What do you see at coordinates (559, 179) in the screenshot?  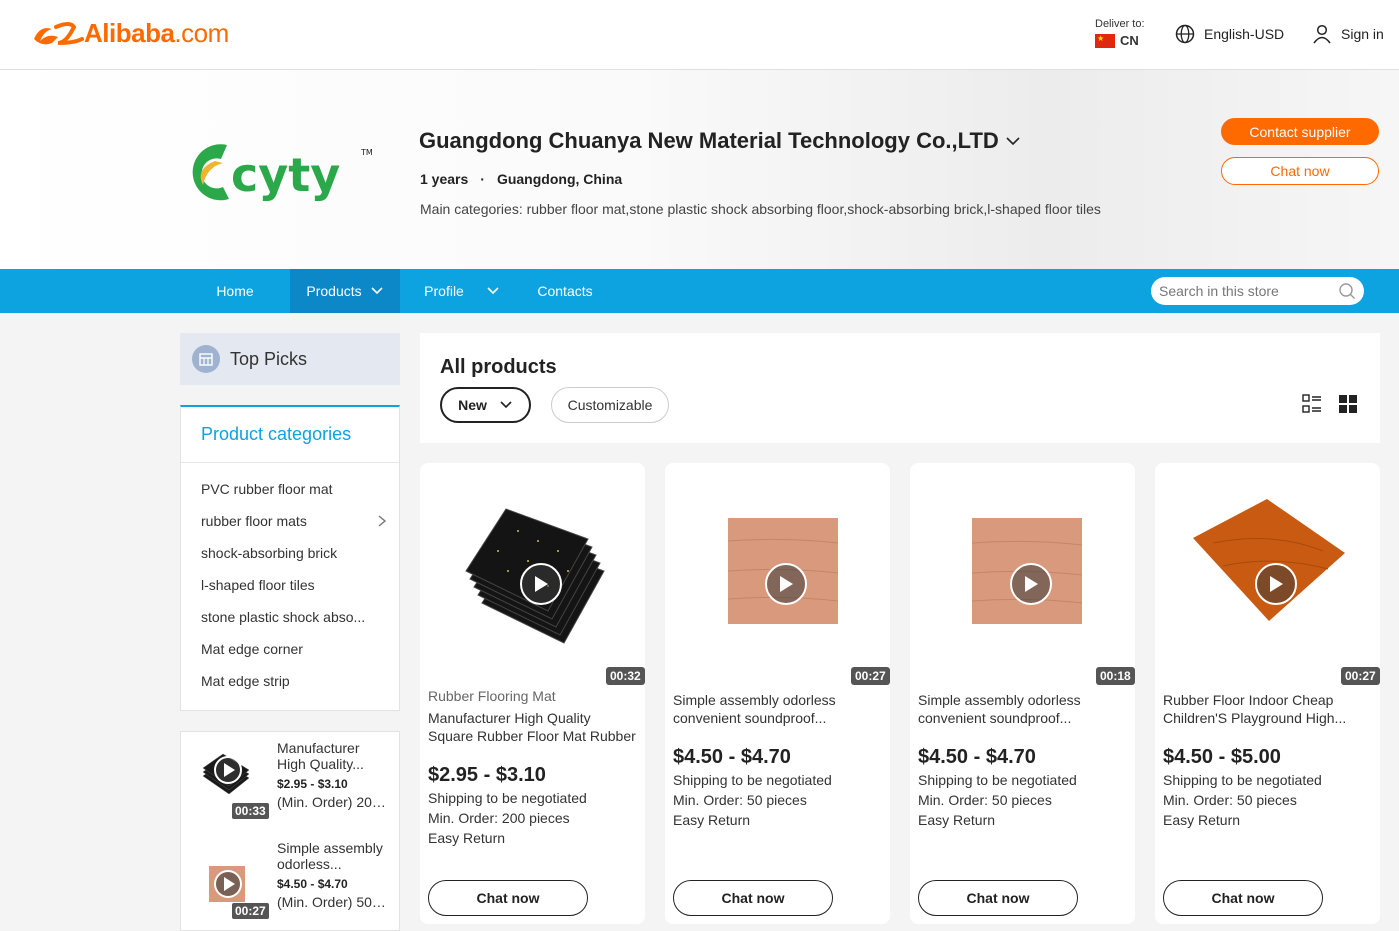 I see `supplier-location: Guangdong, China` at bounding box center [559, 179].